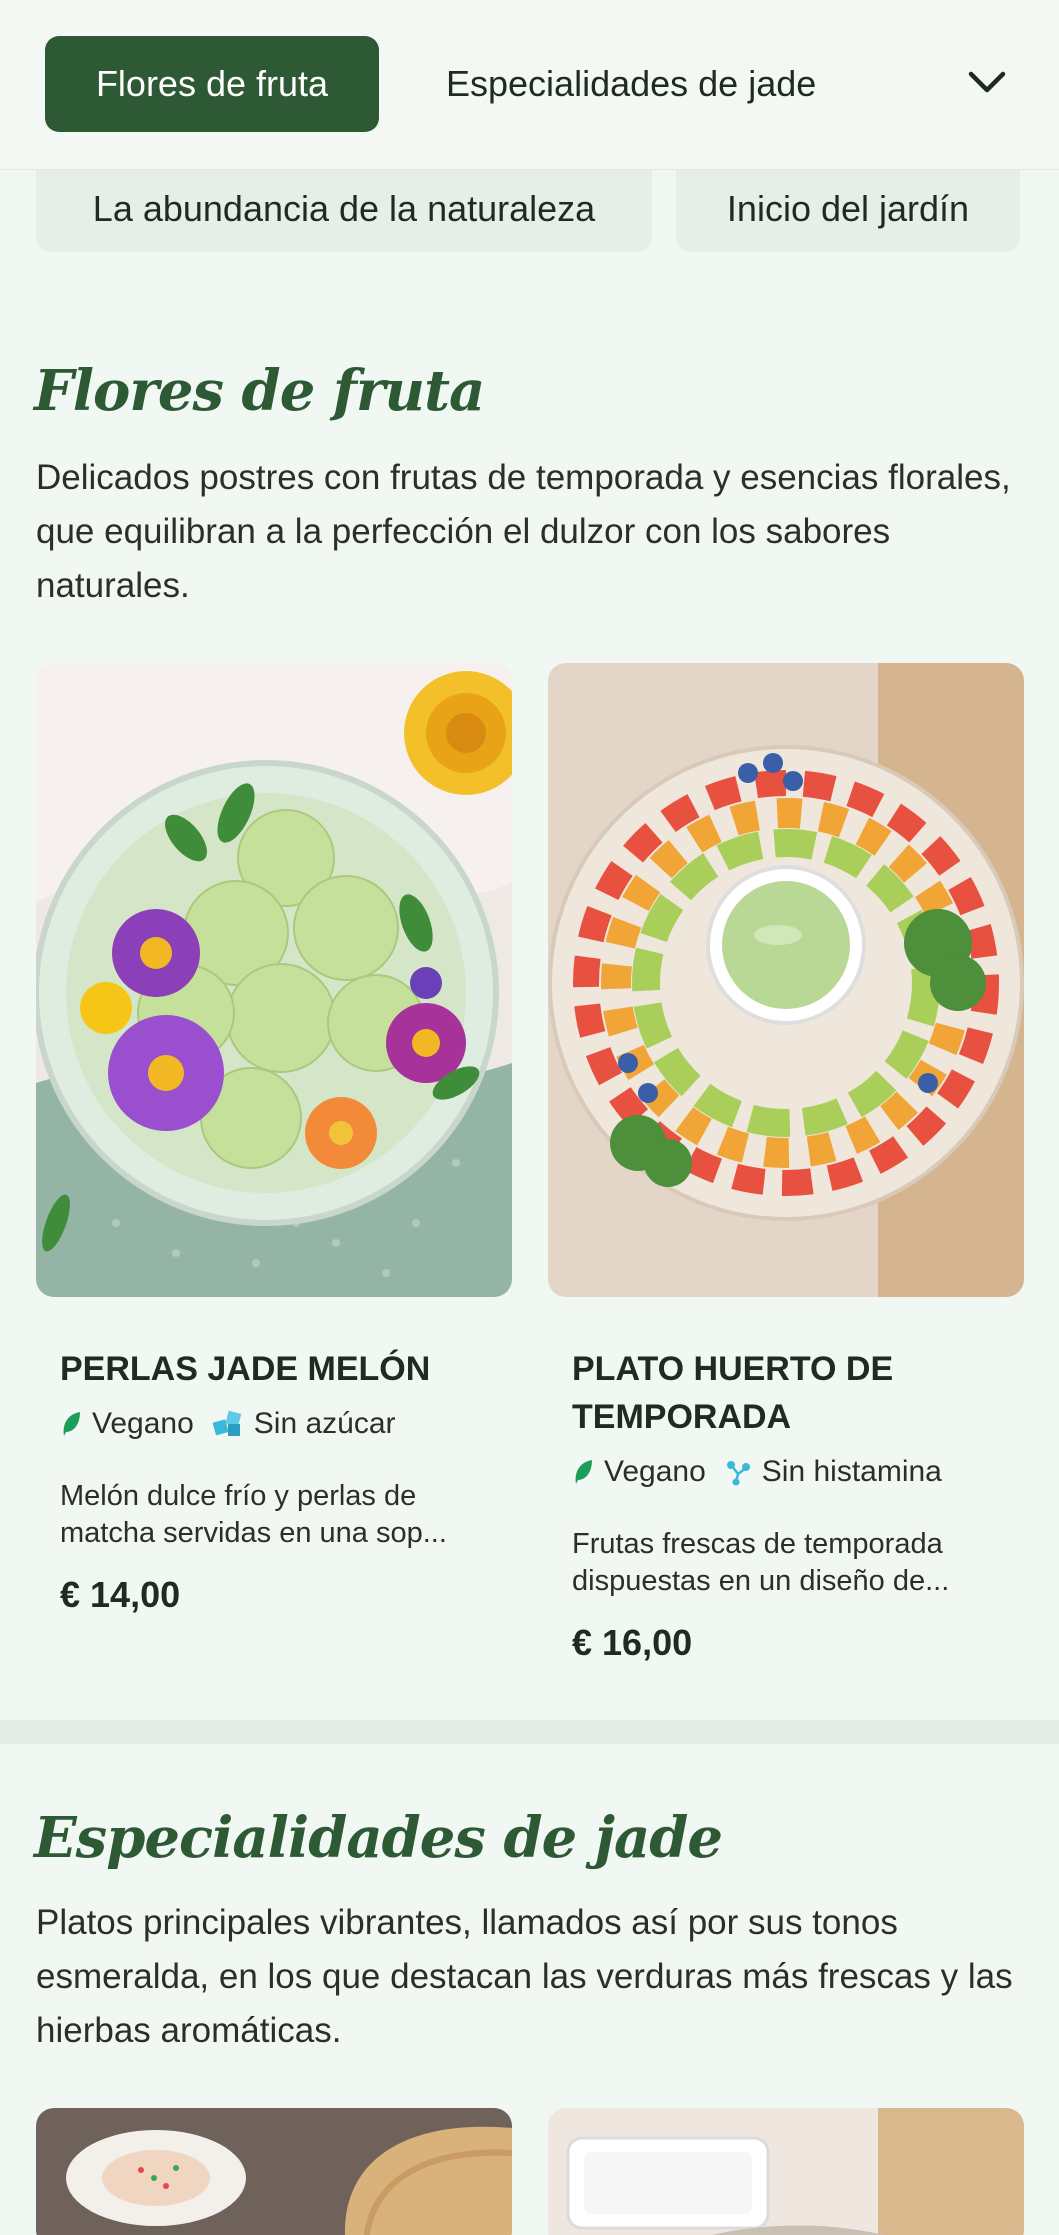  Describe the element at coordinates (987, 82) in the screenshot. I see `chevron-down-icon` at that location.